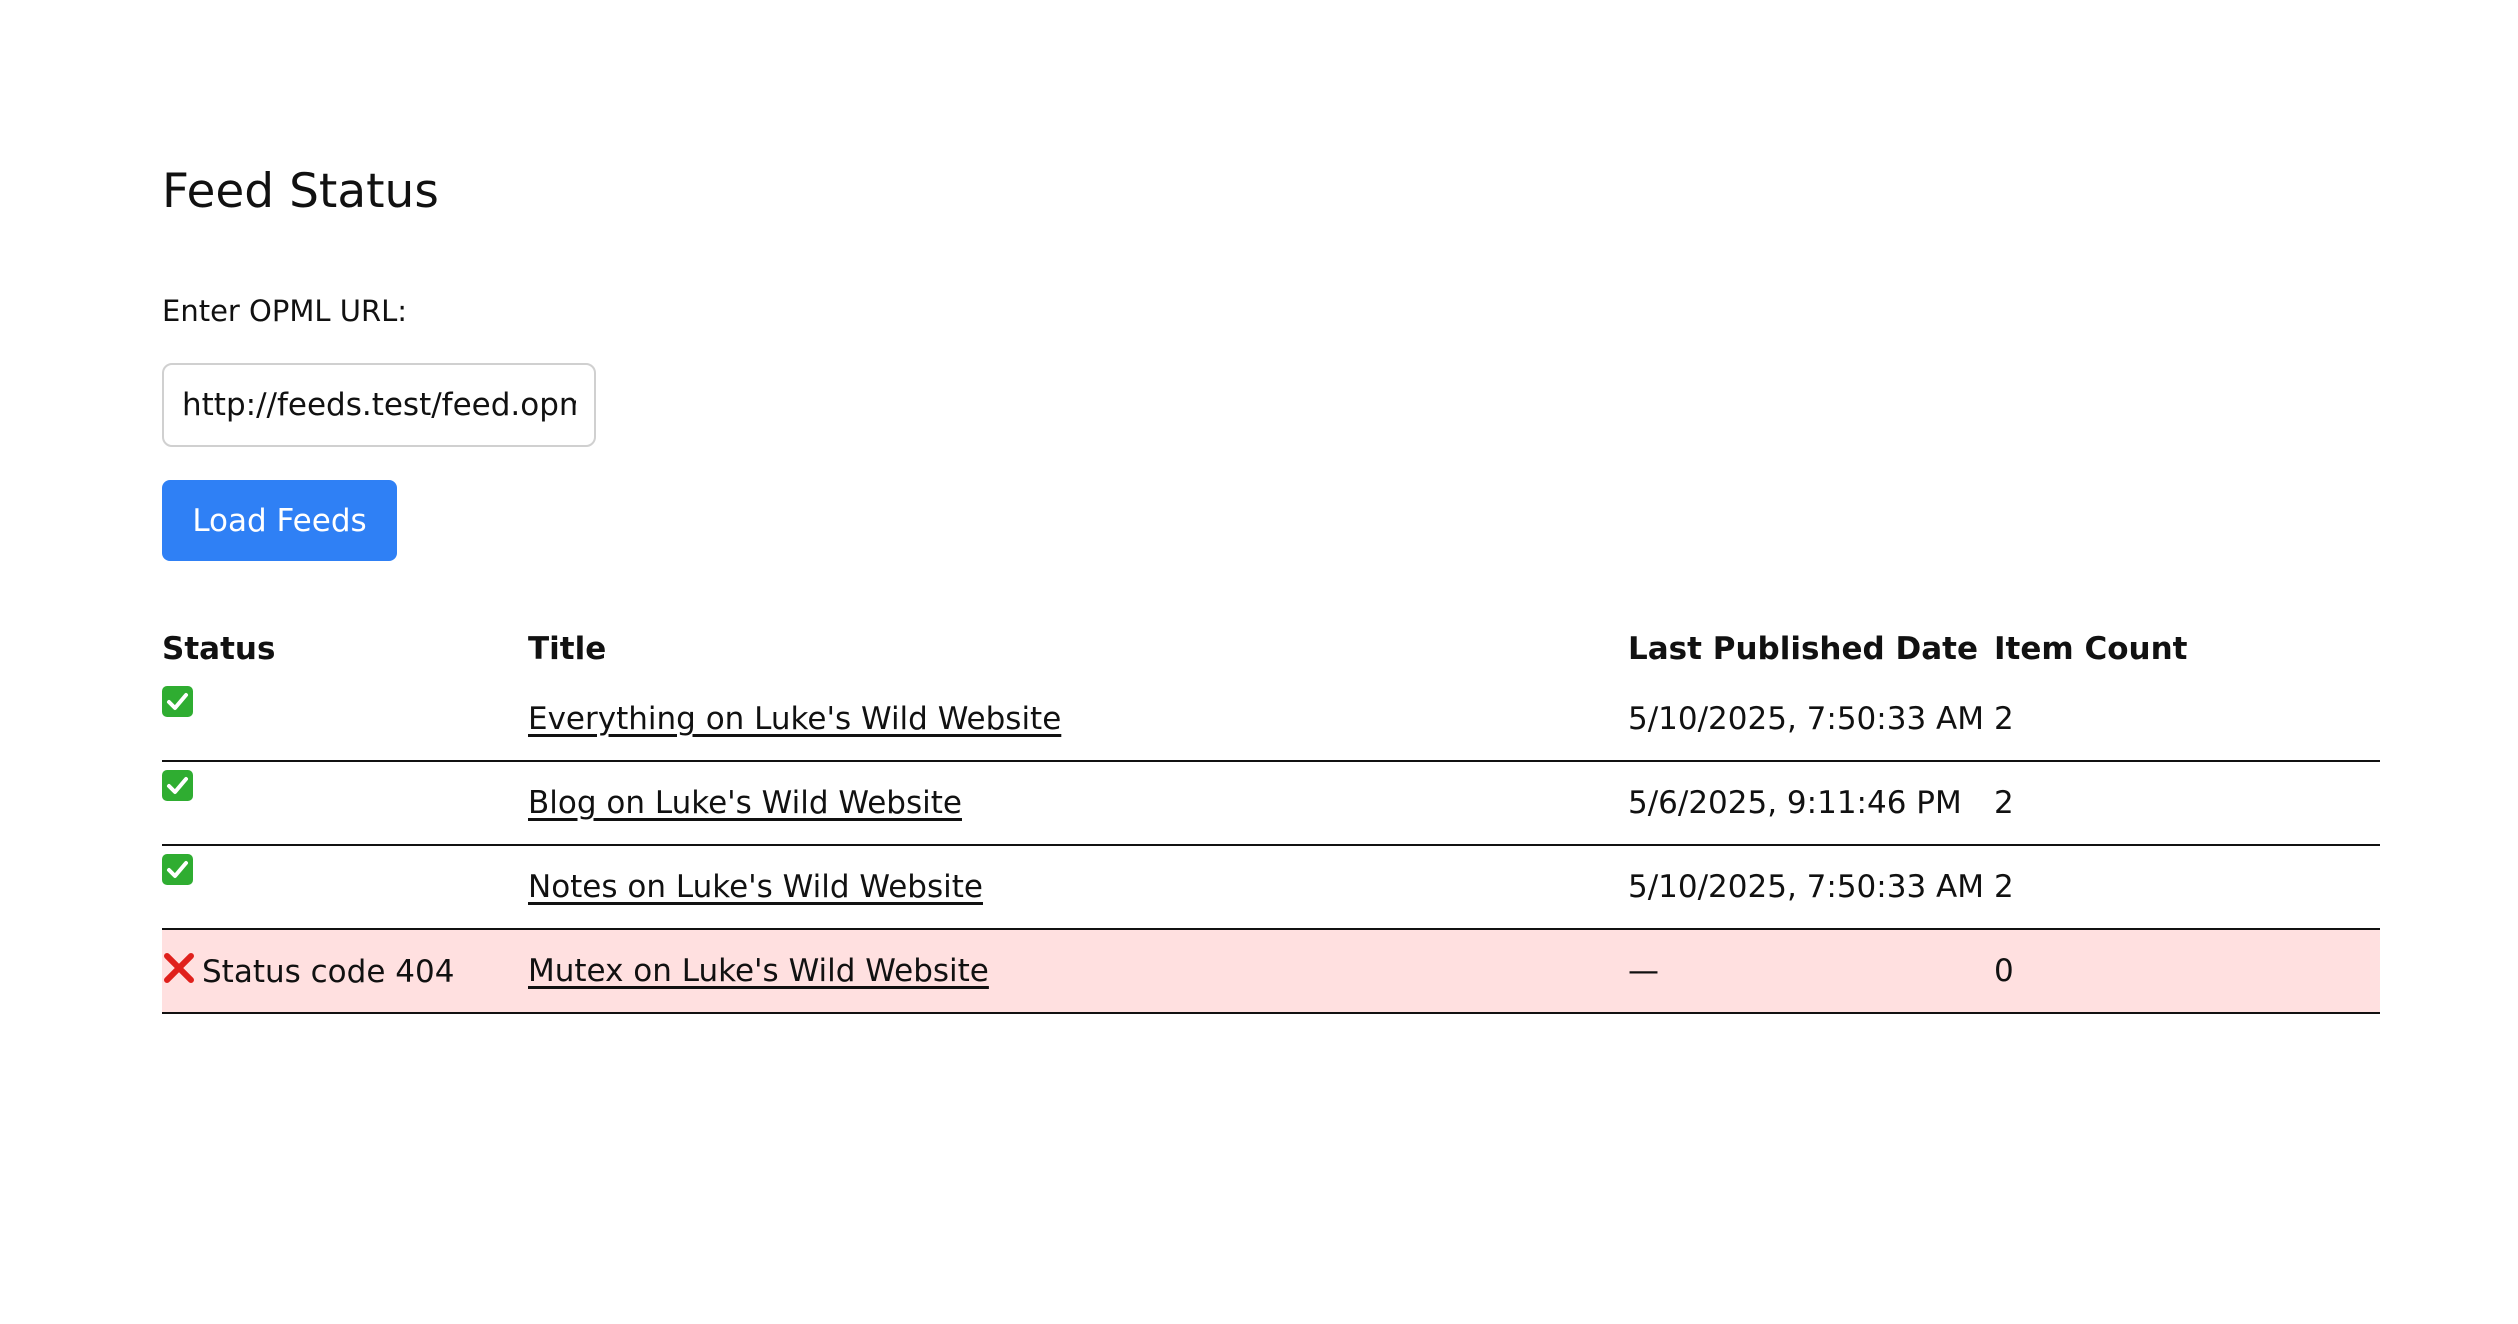 The image size is (2518, 1324). What do you see at coordinates (179, 968) in the screenshot?
I see `cross-mark-icon` at bounding box center [179, 968].